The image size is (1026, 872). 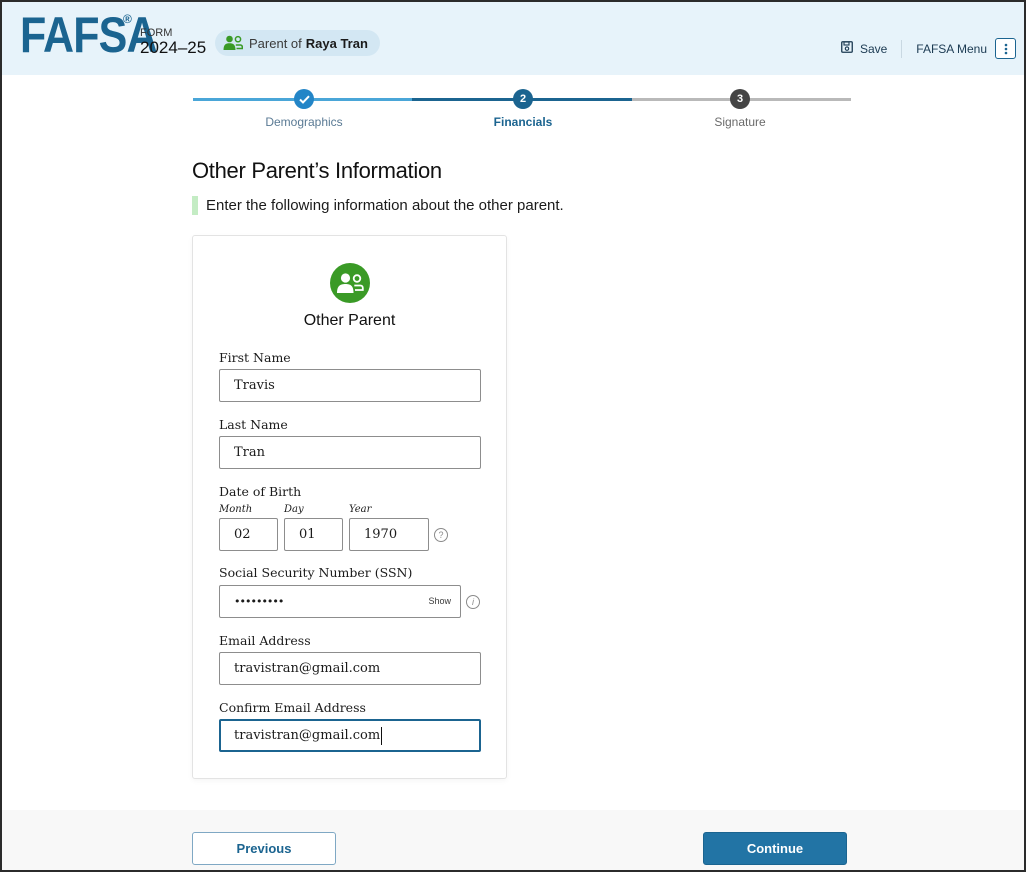 I want to click on step-label-signature: Signature, so click(x=740, y=122).